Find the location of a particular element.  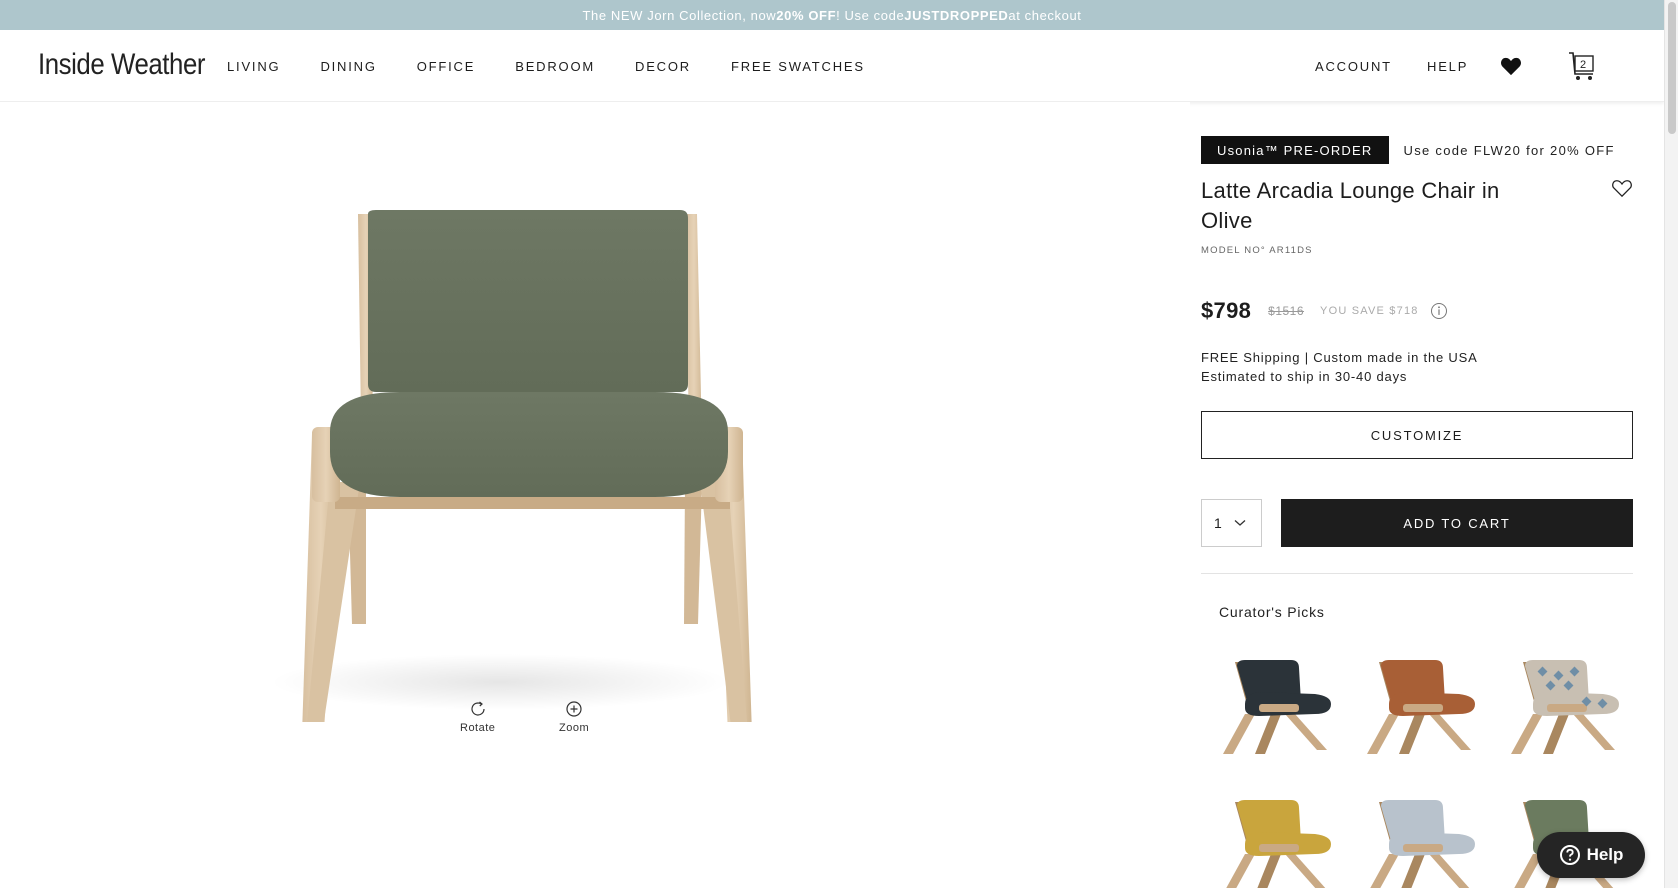

curators-picks-title: Curator's Picks is located at coordinates (1272, 612).